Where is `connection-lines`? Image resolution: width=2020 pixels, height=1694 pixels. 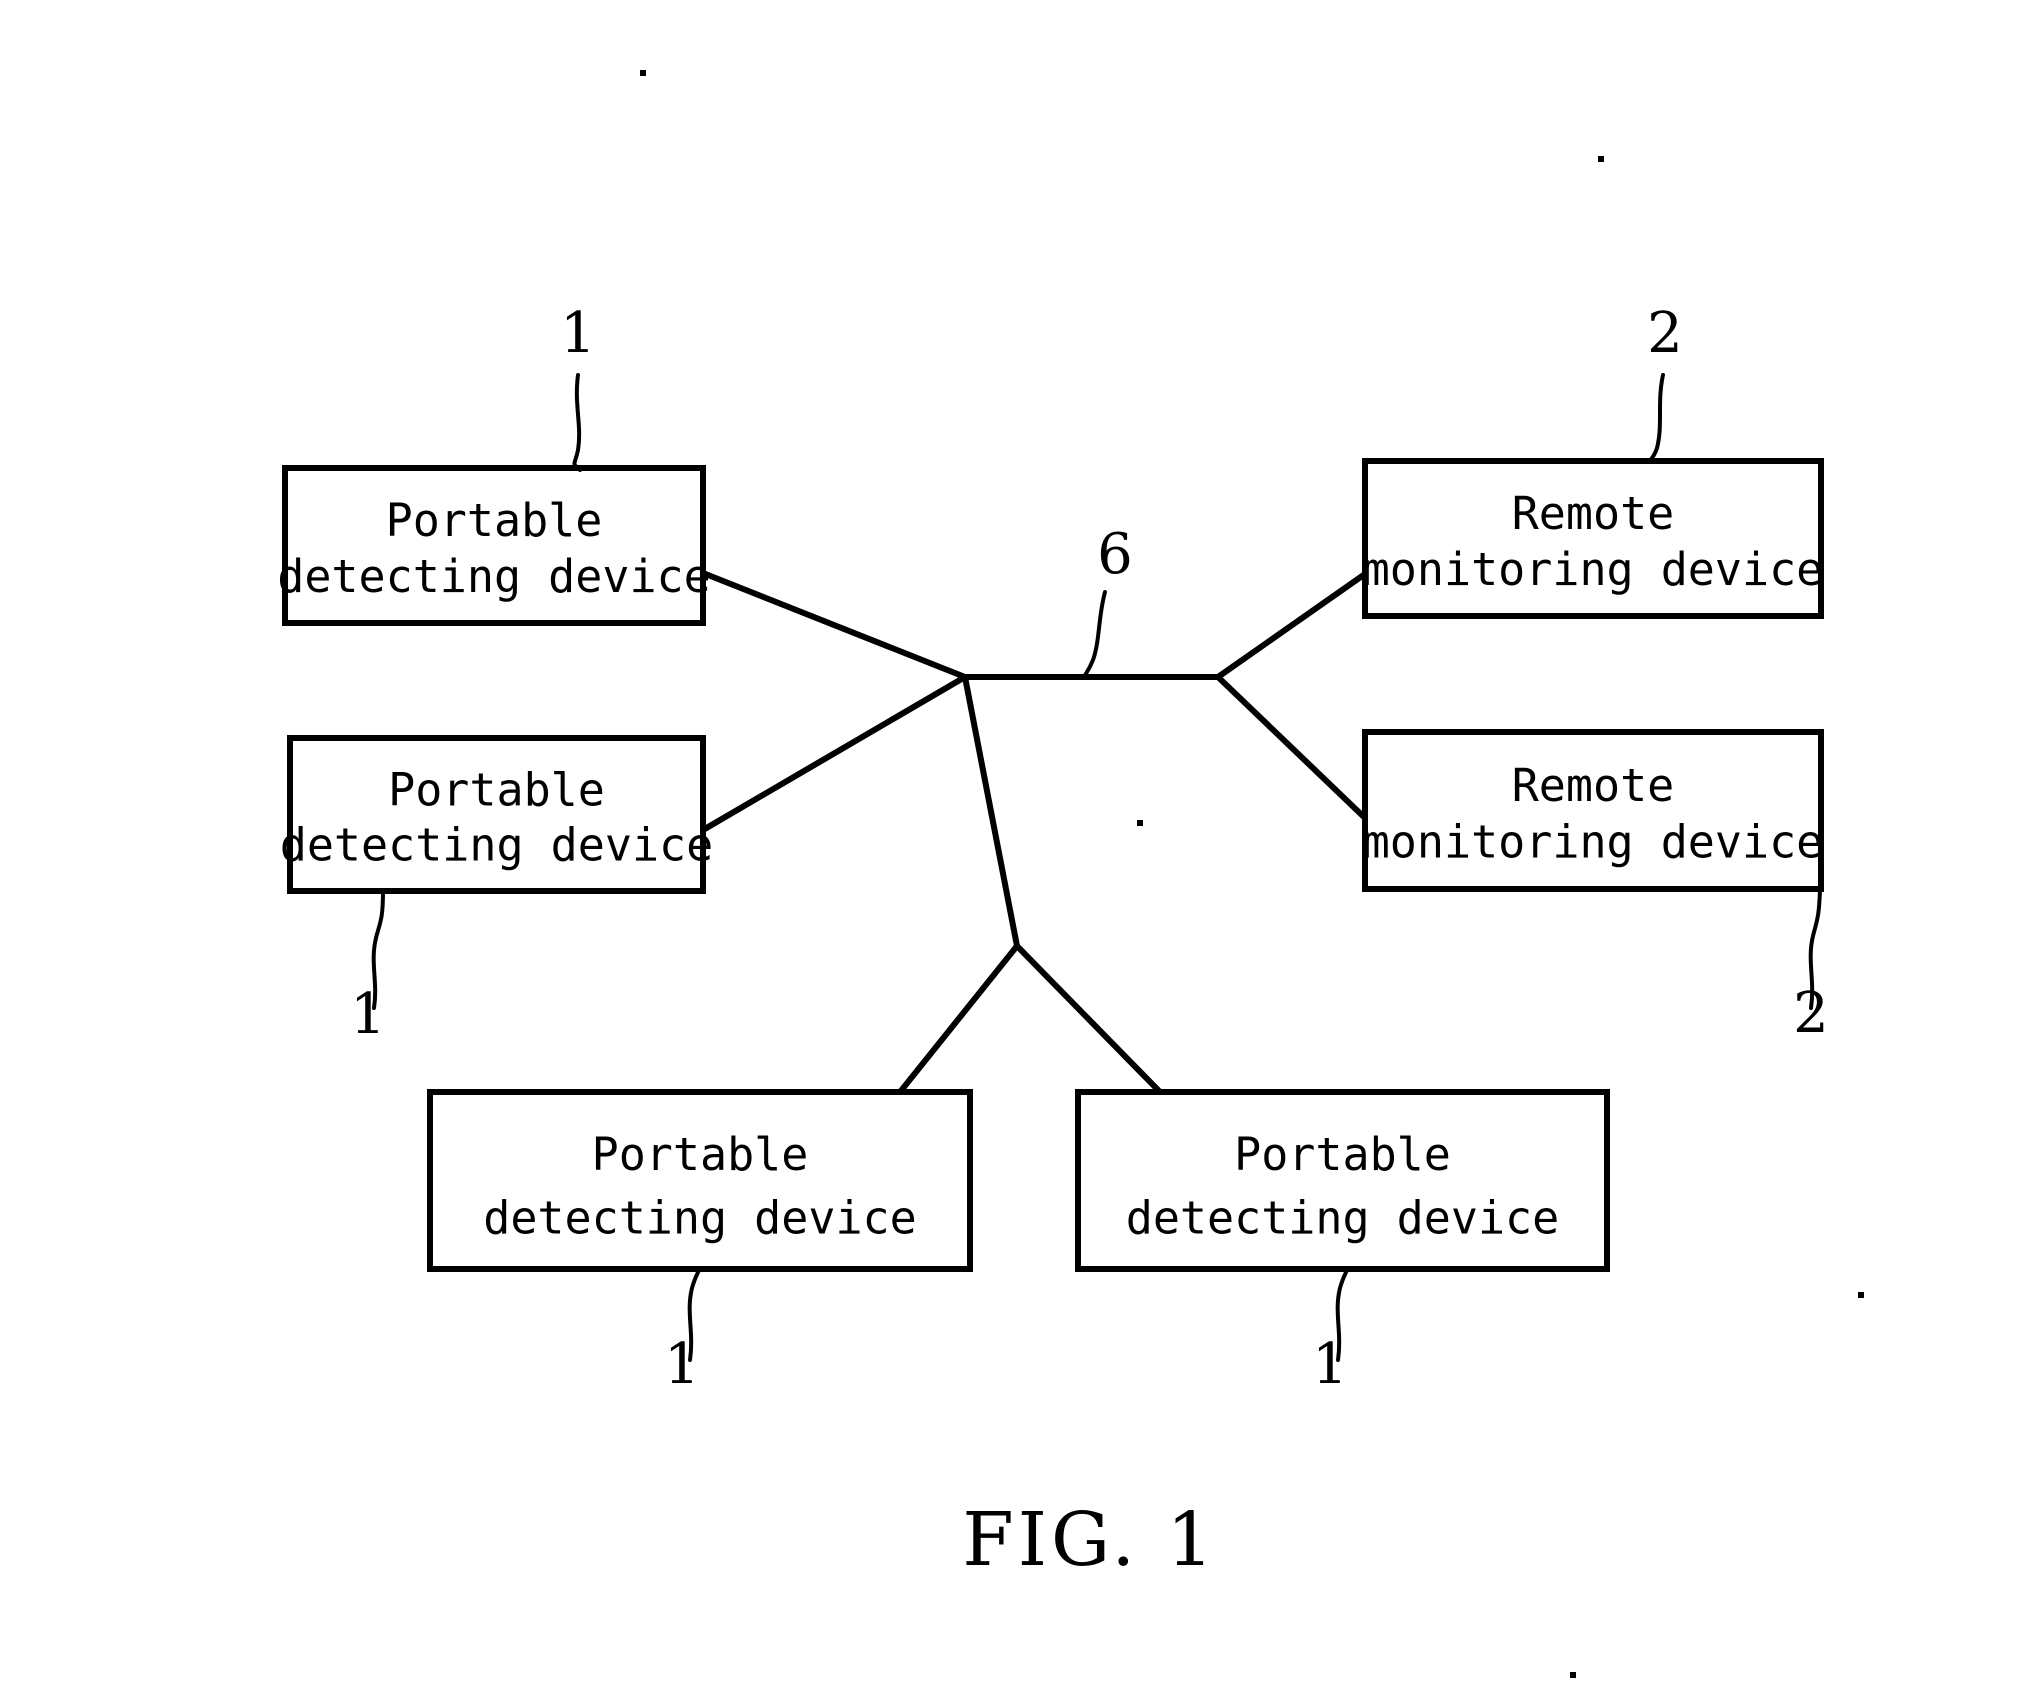 connection-lines is located at coordinates (1034, 832).